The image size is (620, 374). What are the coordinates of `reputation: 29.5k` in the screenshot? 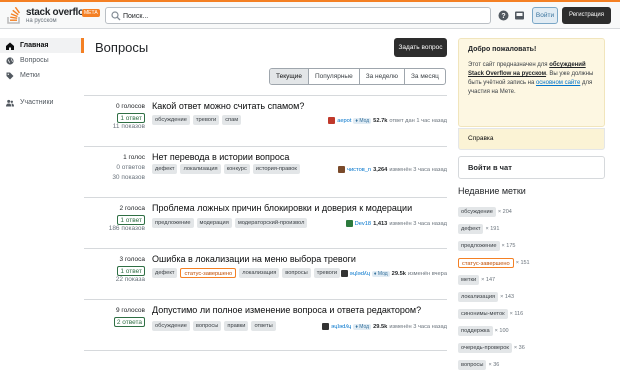 It's located at (398, 273).